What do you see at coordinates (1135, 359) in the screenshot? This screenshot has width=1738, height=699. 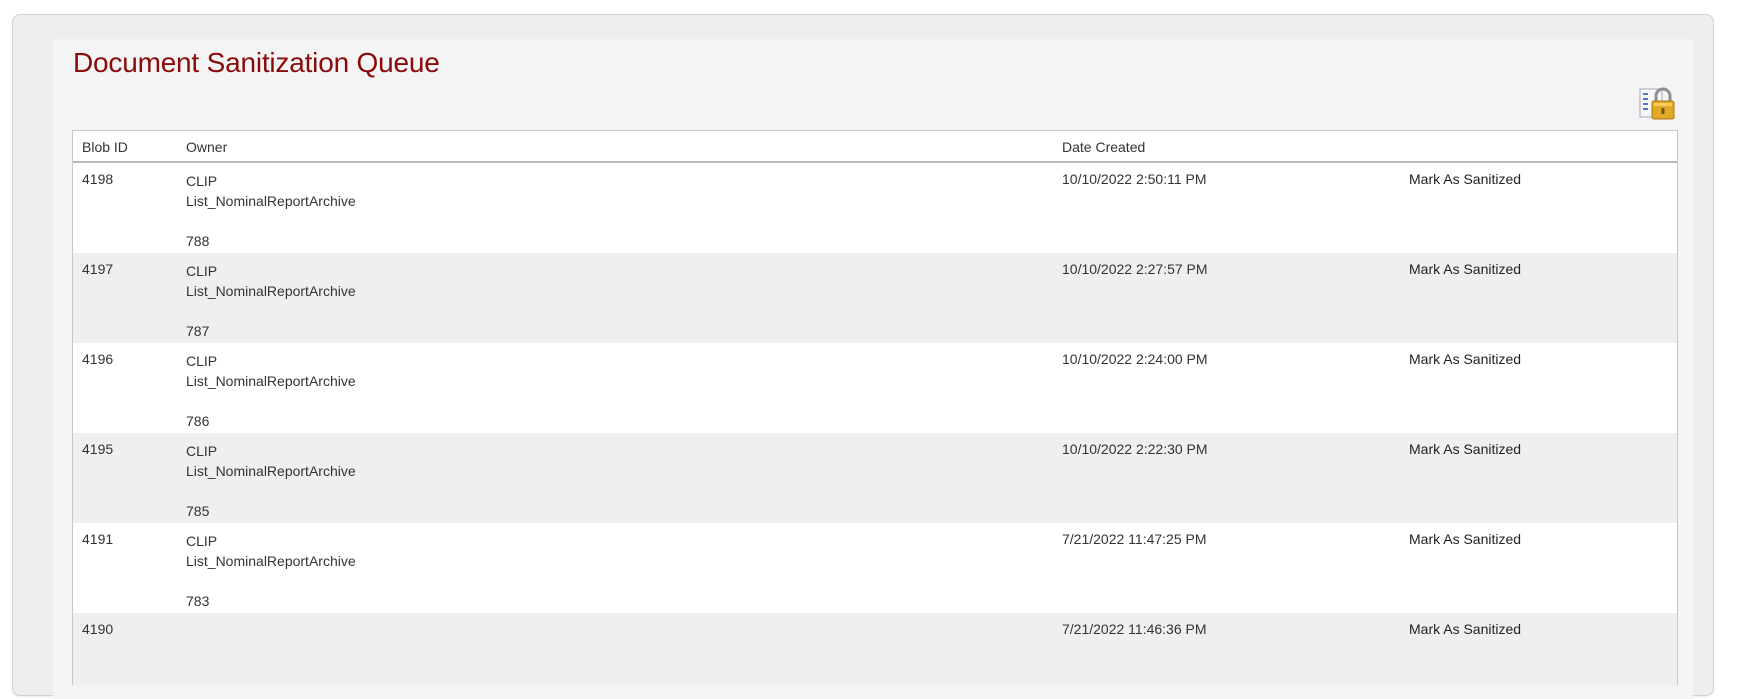 I see `date-created: 10/10/2022 2:24:00 PM` at bounding box center [1135, 359].